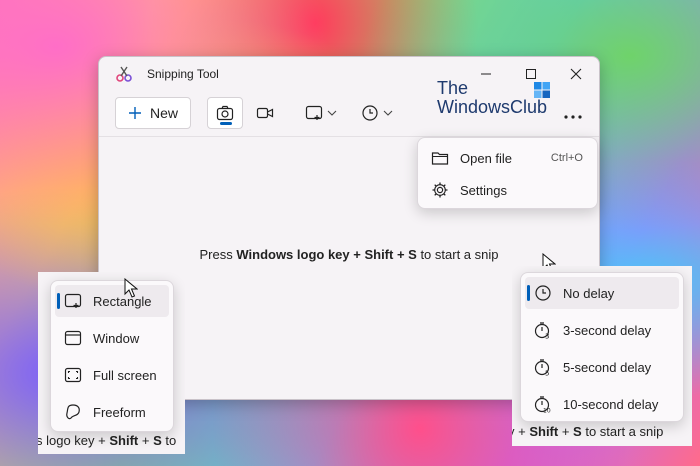  Describe the element at coordinates (519, 431) in the screenshot. I see `delay-hint-before: y +` at that location.